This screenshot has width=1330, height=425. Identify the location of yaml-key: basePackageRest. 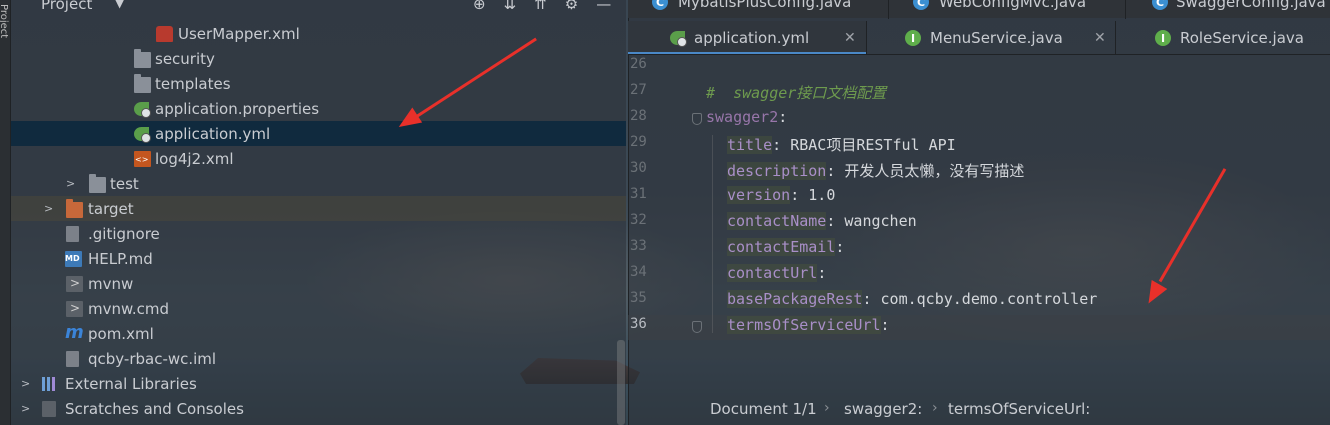
(795, 299).